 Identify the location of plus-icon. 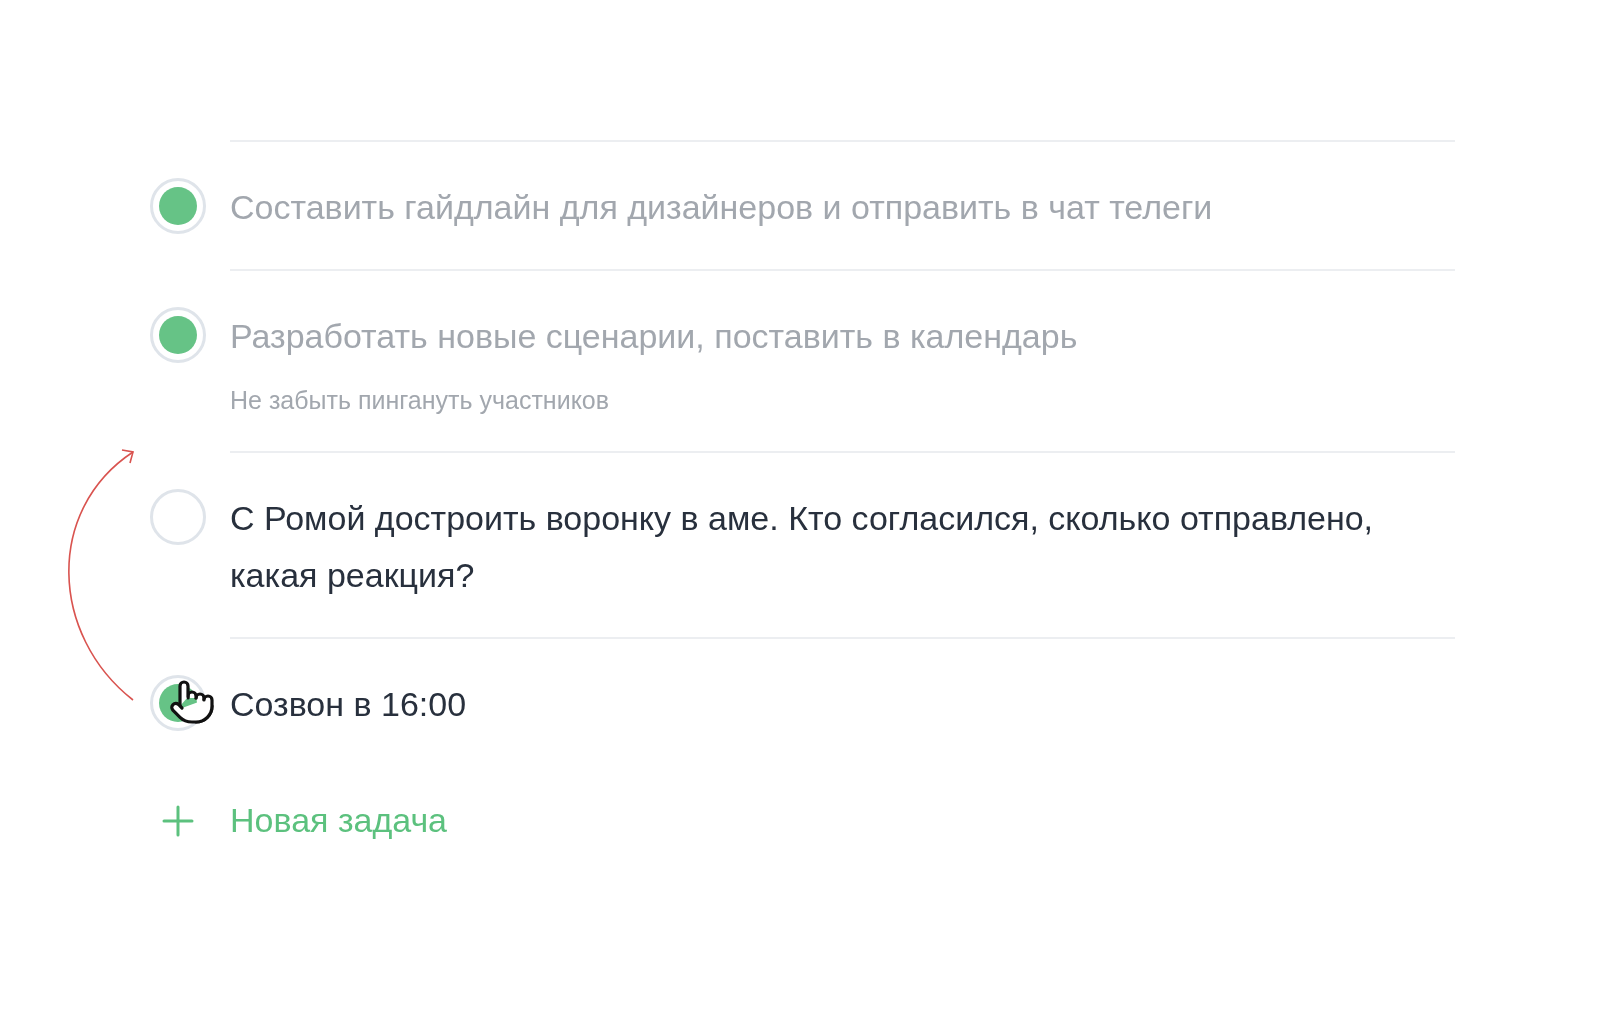
(178, 820).